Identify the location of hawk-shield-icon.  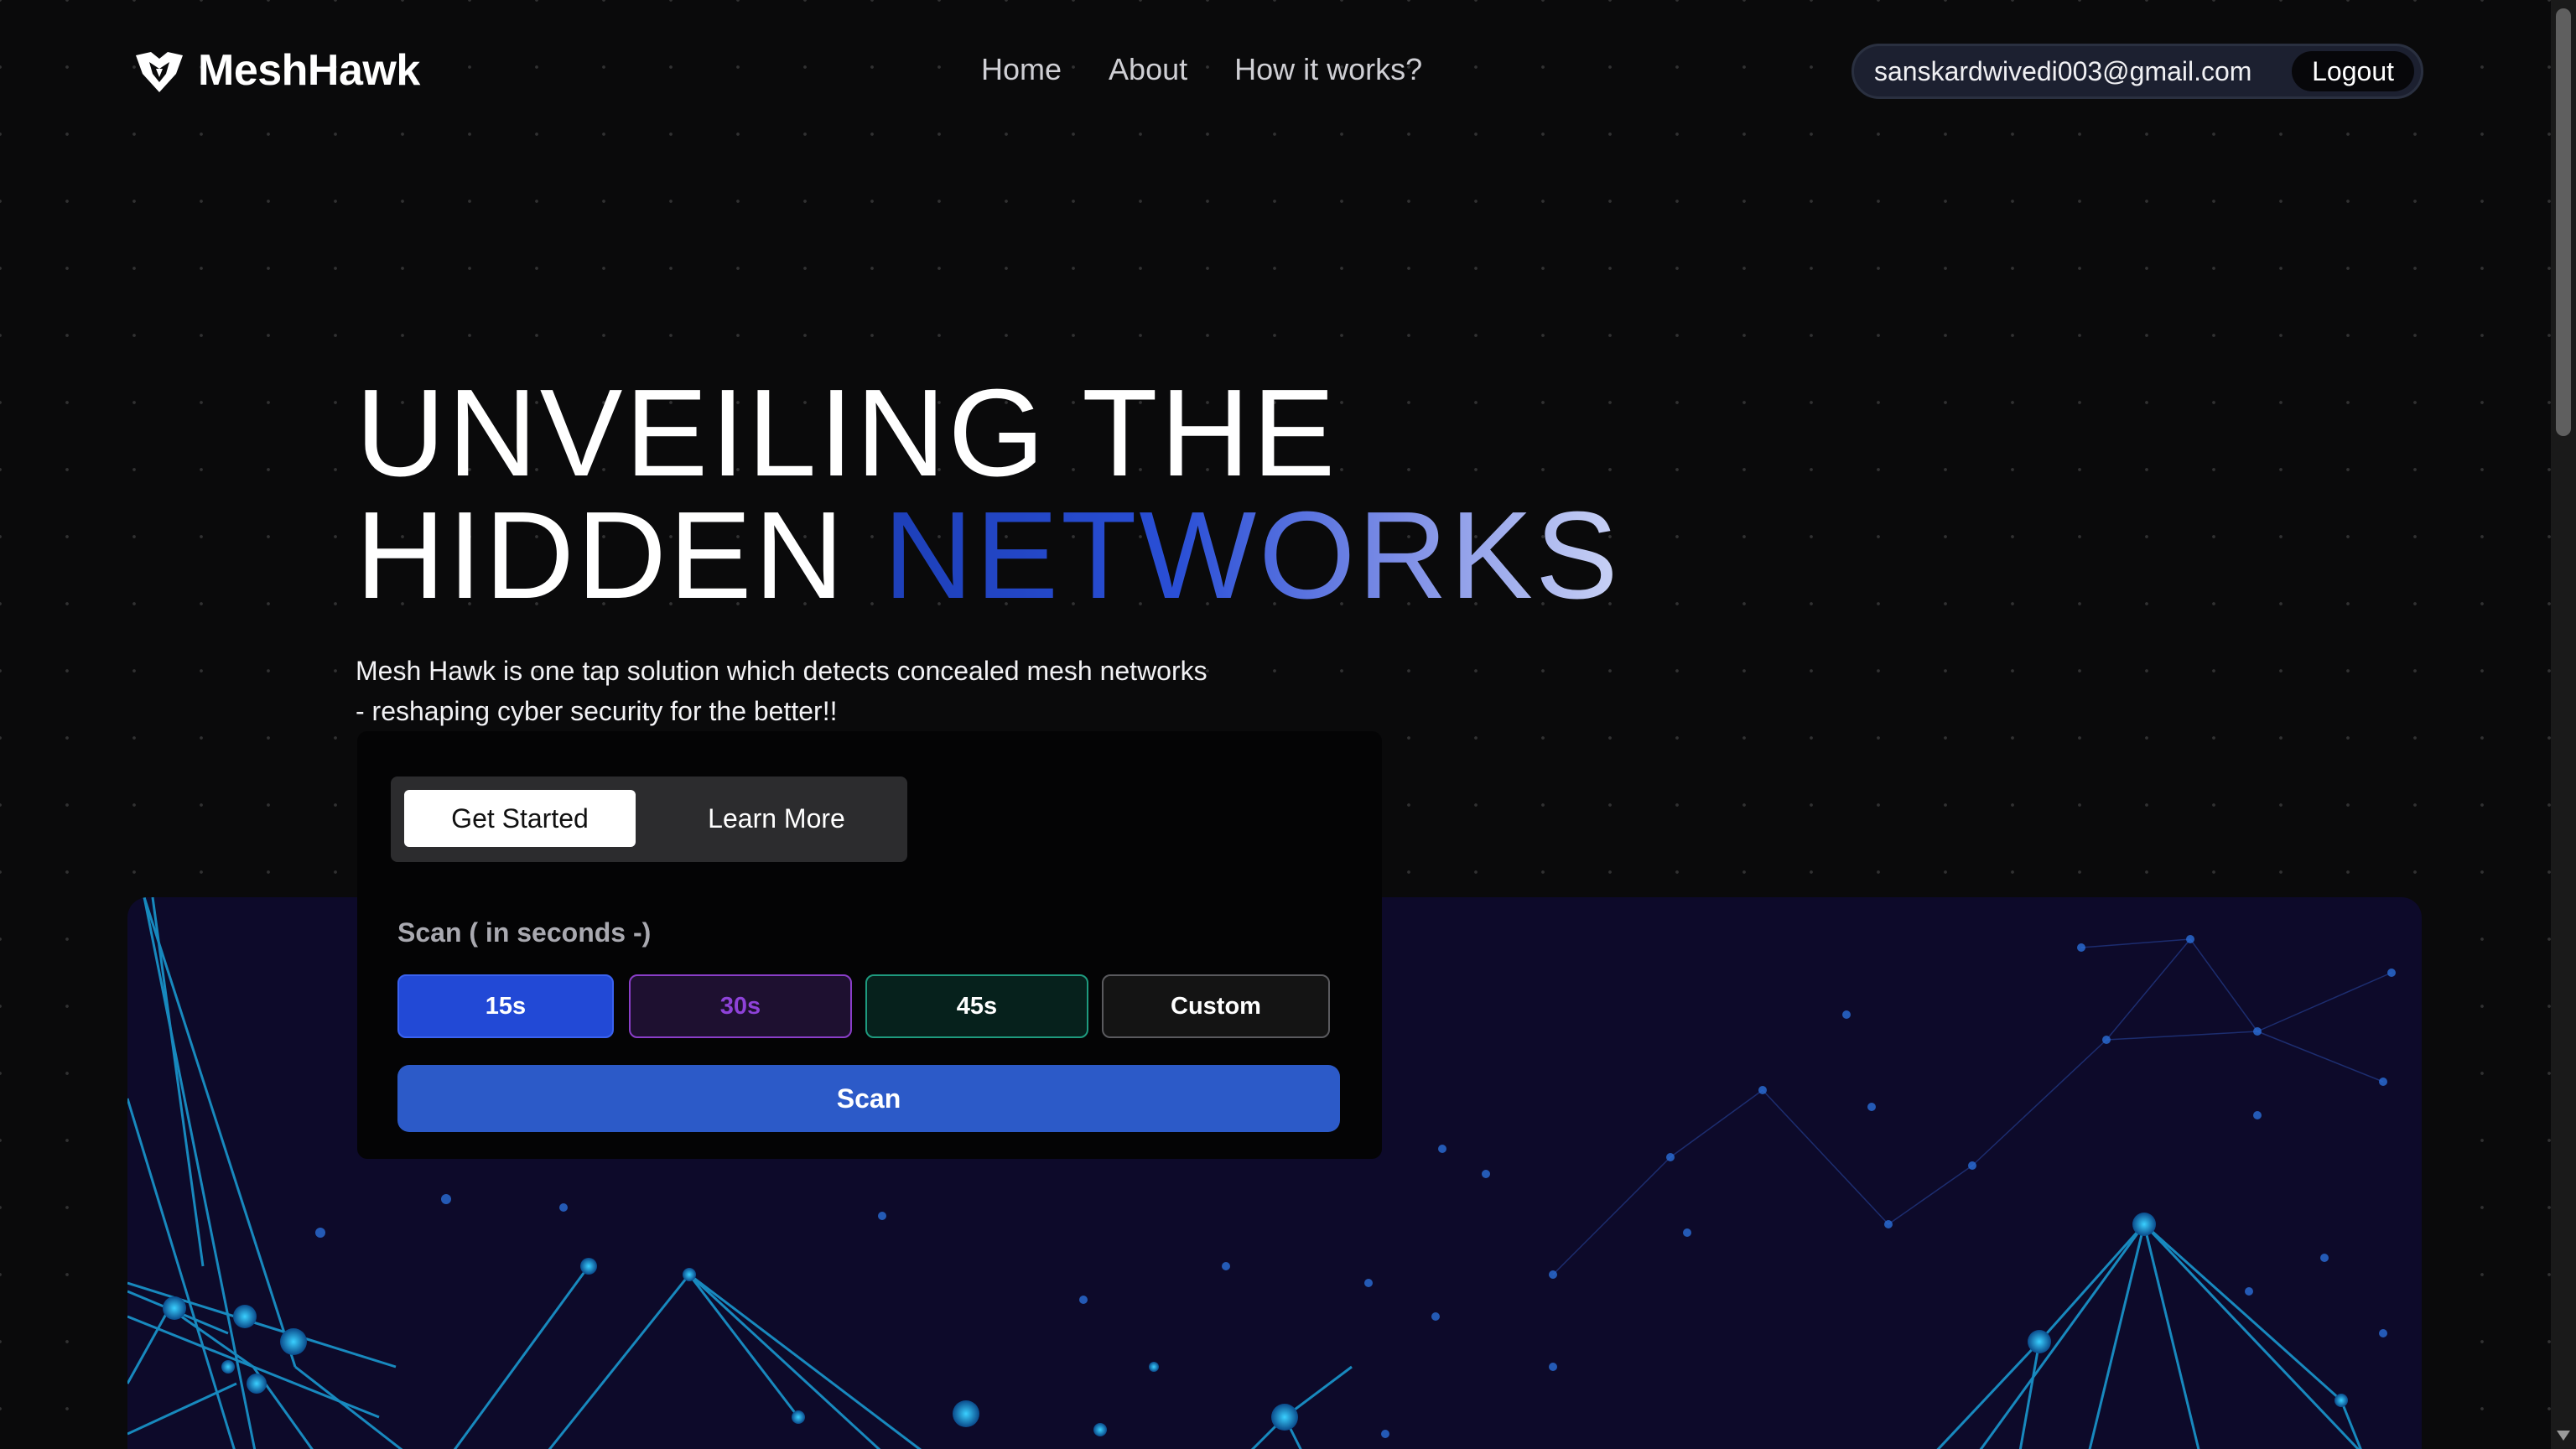
(159, 72).